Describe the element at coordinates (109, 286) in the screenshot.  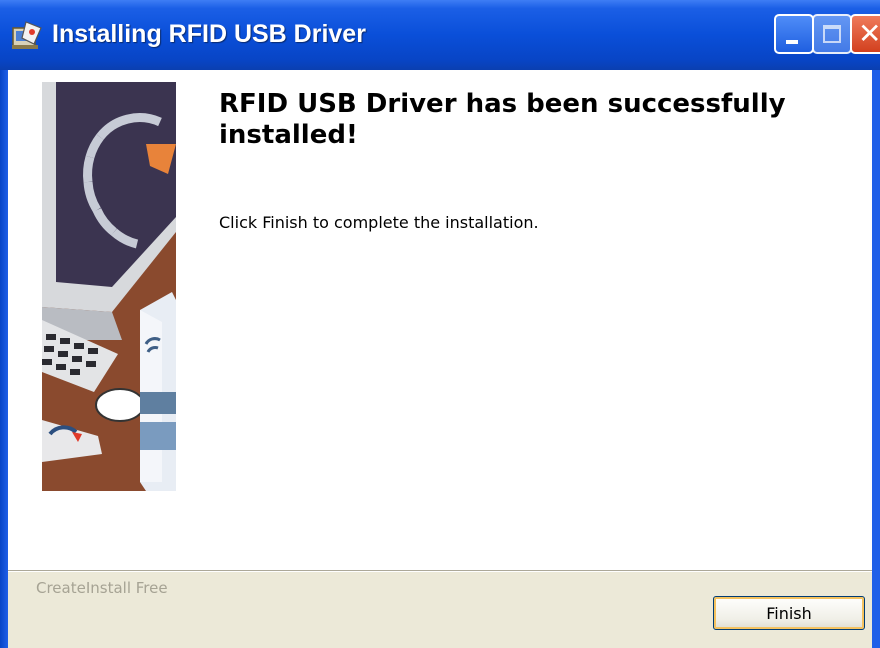
I see `installer-banner-image` at that location.